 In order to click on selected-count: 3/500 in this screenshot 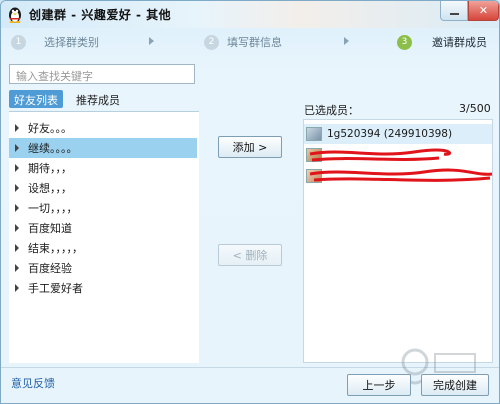, I will do `click(475, 108)`.